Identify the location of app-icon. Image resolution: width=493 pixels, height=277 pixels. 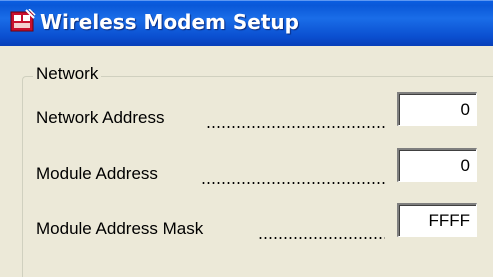
(23, 20).